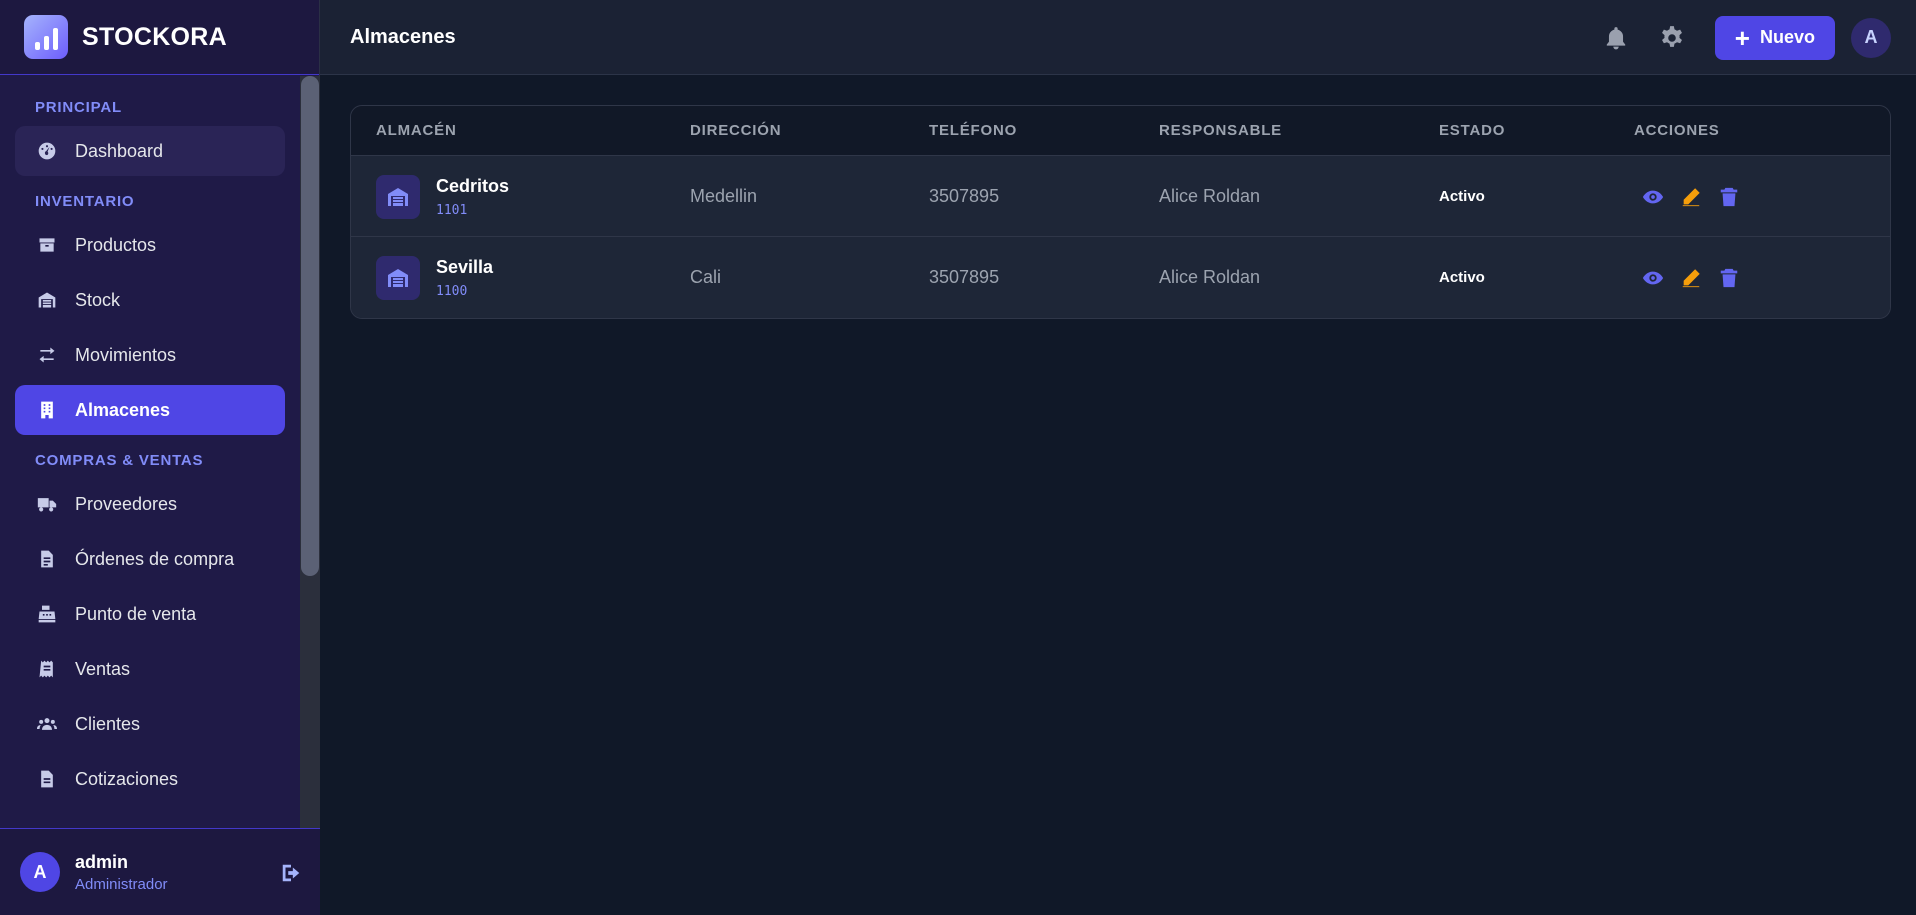 This screenshot has height=915, width=1916. What do you see at coordinates (47, 559) in the screenshot?
I see `file-invoice-icon` at bounding box center [47, 559].